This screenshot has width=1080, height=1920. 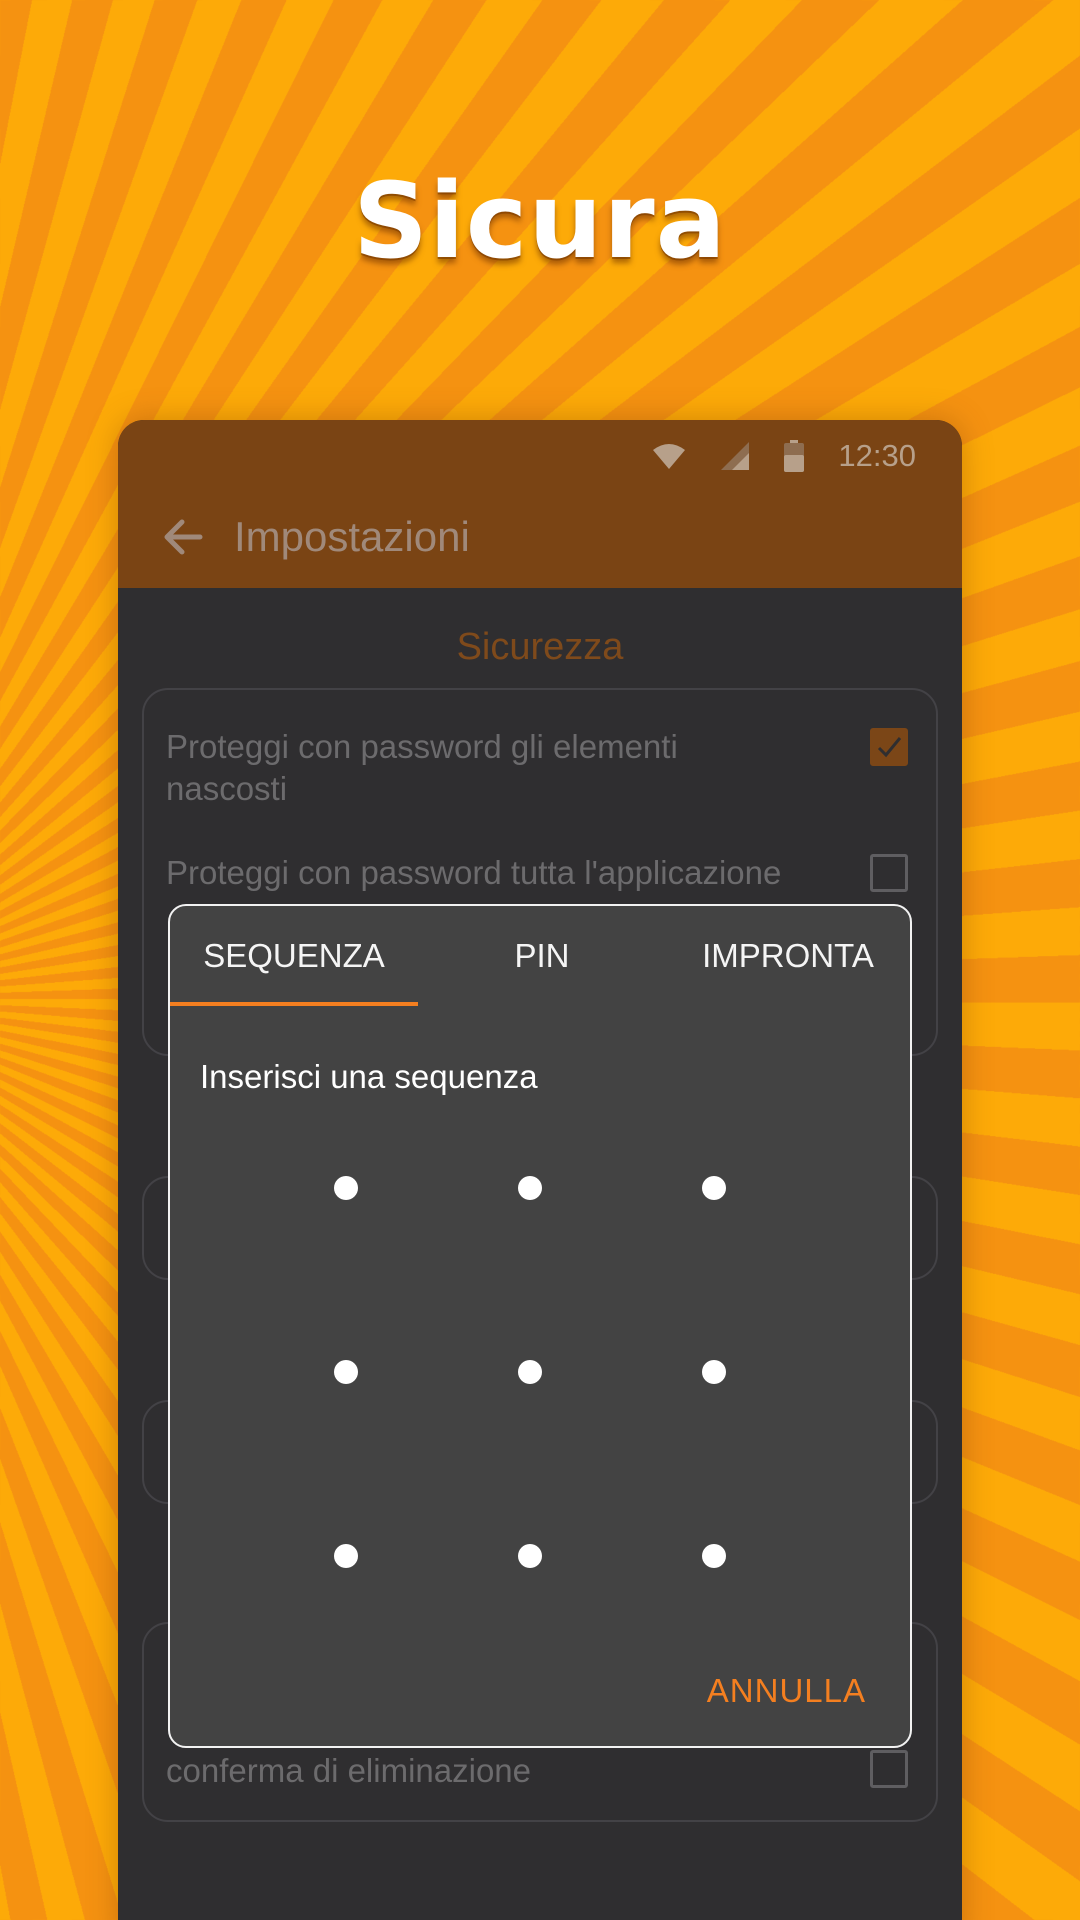 I want to click on section-title: Sicurezza, so click(x=540, y=647).